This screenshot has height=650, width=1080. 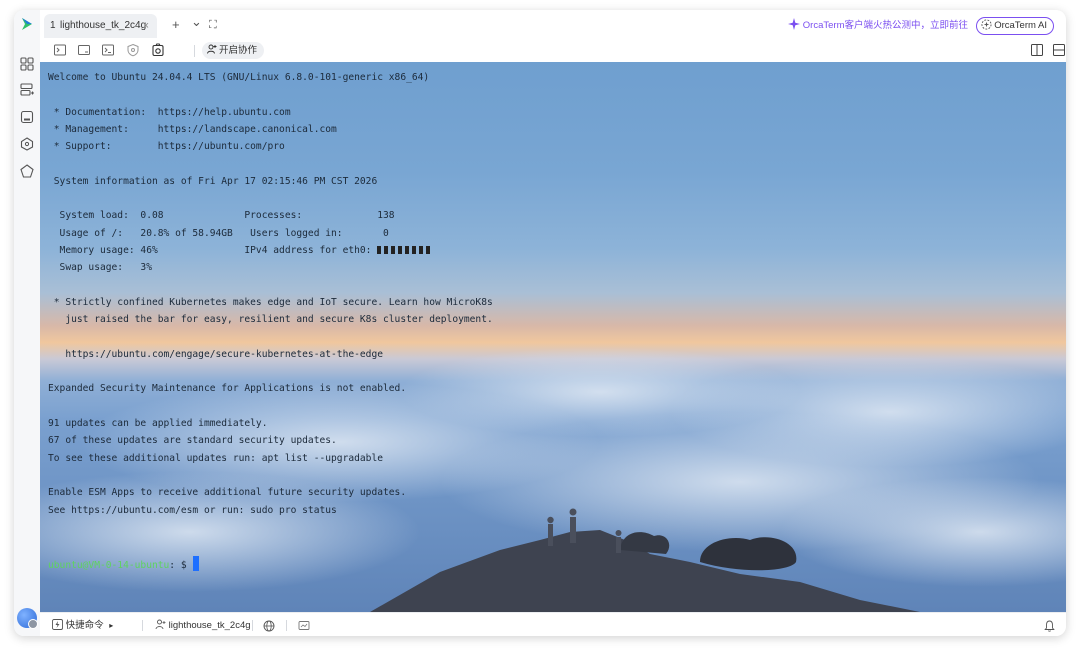 What do you see at coordinates (196, 22) in the screenshot?
I see `tab-dropdown-icon: ⌄` at bounding box center [196, 22].